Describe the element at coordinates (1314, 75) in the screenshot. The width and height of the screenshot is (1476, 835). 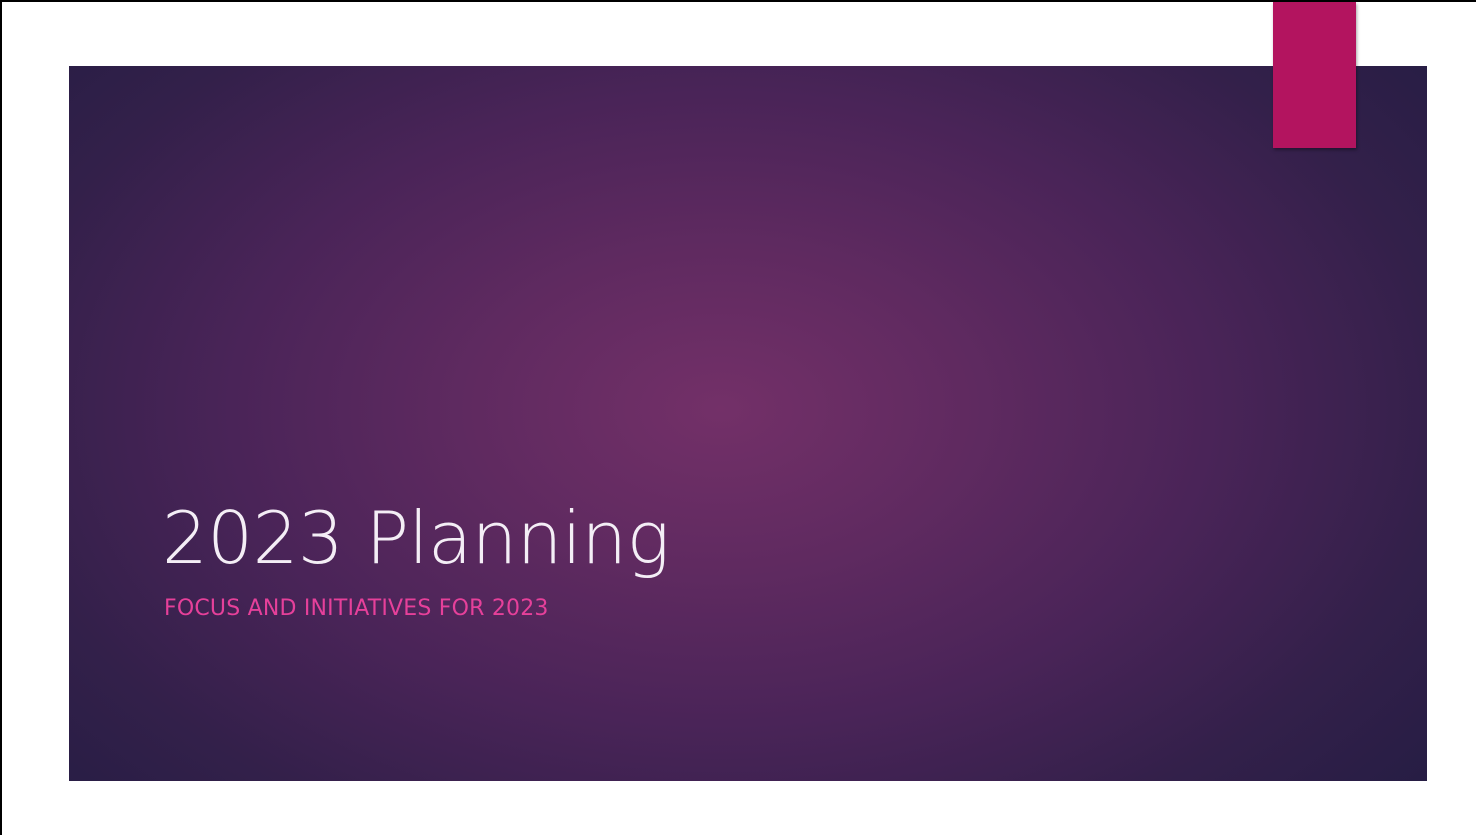
I see `accent-tab` at that location.